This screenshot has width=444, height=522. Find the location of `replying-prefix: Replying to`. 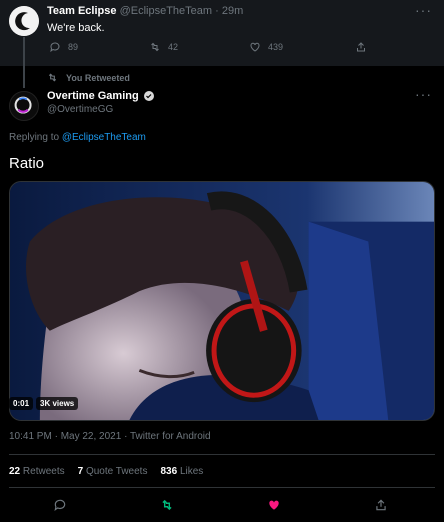

replying-prefix: Replying to is located at coordinates (34, 137).